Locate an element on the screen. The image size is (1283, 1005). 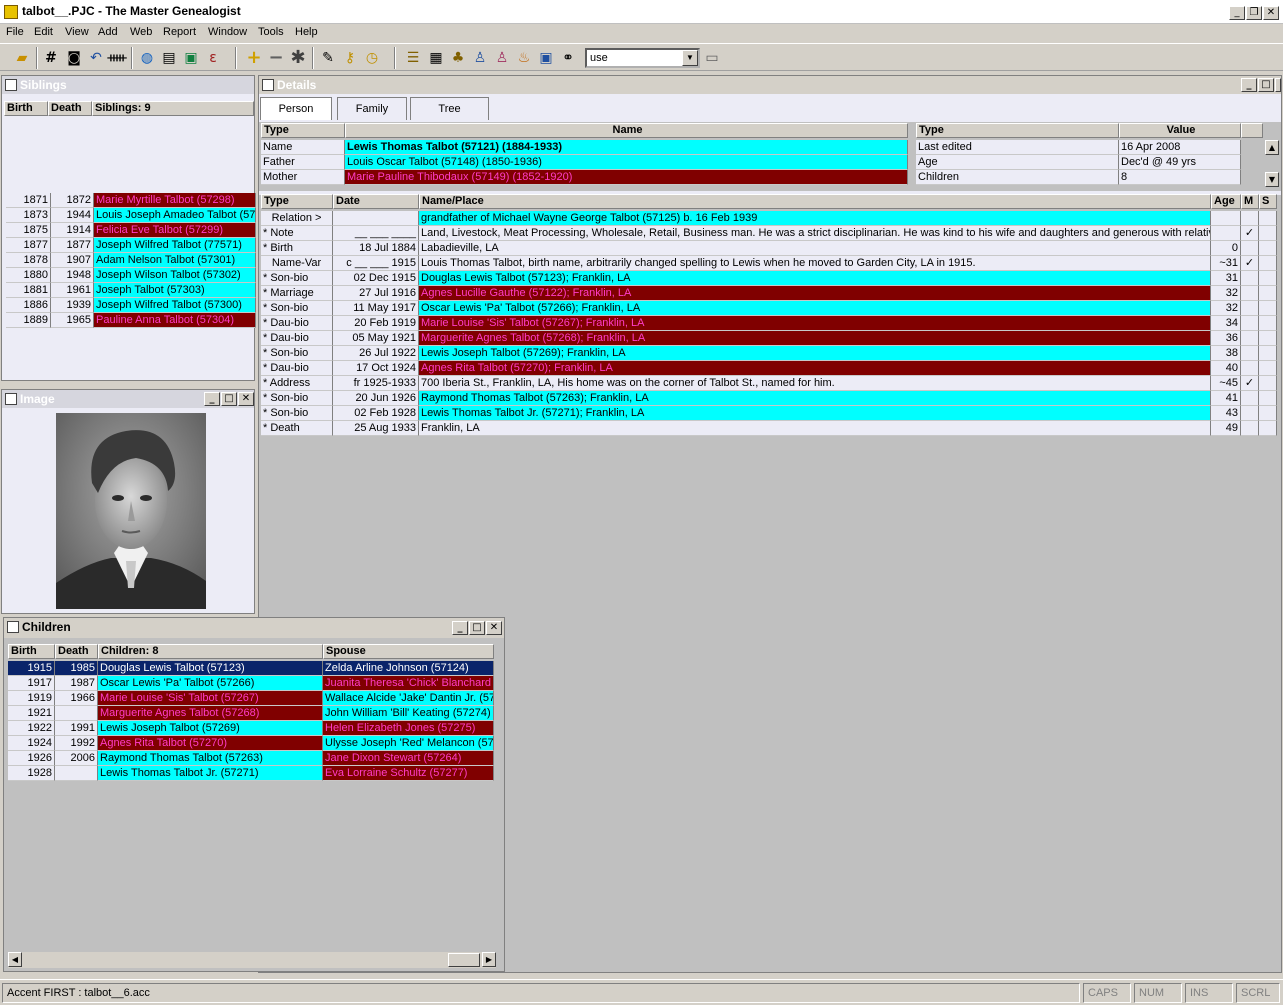
sibling-name: Pauline Anna Talbot (57304) is located at coordinates (175, 320).